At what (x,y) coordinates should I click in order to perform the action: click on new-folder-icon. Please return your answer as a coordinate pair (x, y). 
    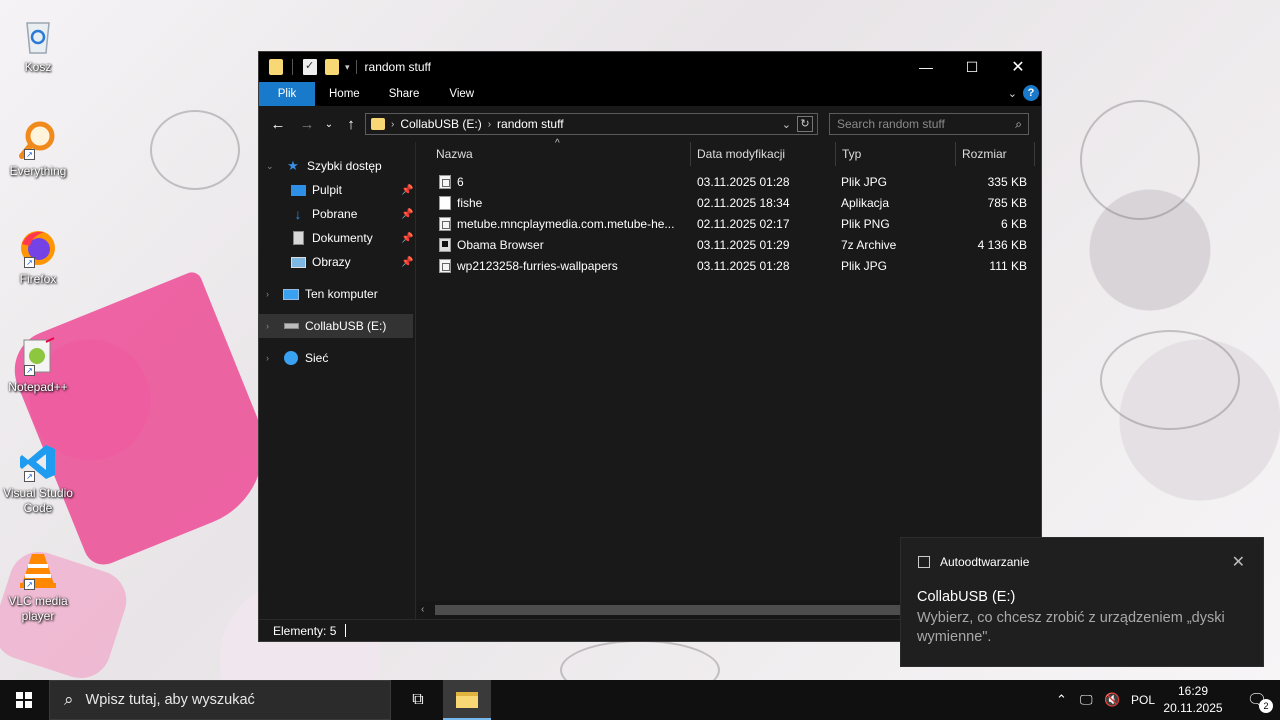
    Looking at the image, I should click on (332, 67).